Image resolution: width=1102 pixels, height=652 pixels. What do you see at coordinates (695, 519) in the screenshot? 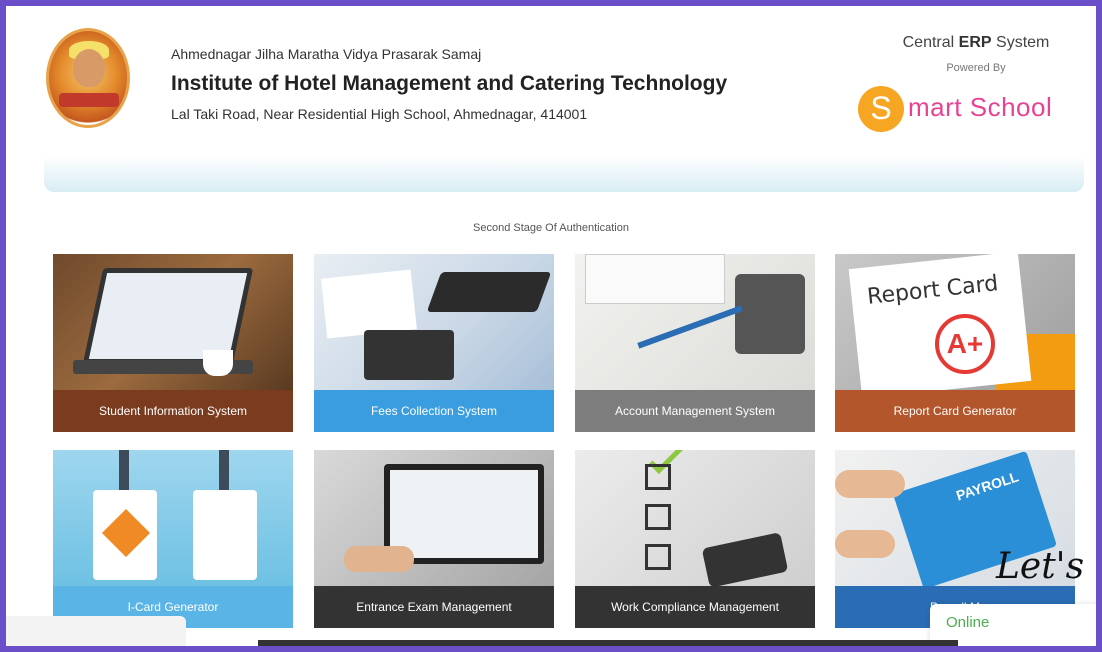
I see `work-compliance-image` at bounding box center [695, 519].